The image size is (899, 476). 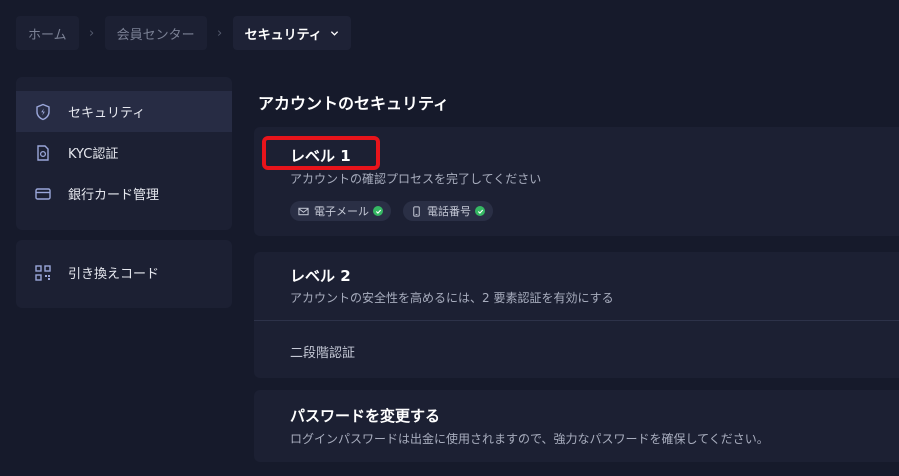 I want to click on kyc-document-icon, so click(x=43, y=153).